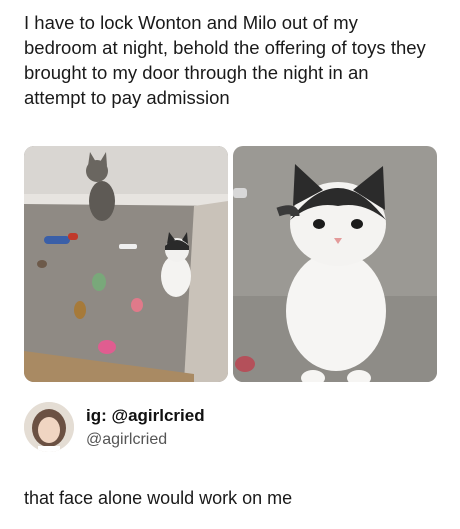 This screenshot has width=460, height=529. I want to click on author-display-name: ig: @agirlcried, so click(145, 416).